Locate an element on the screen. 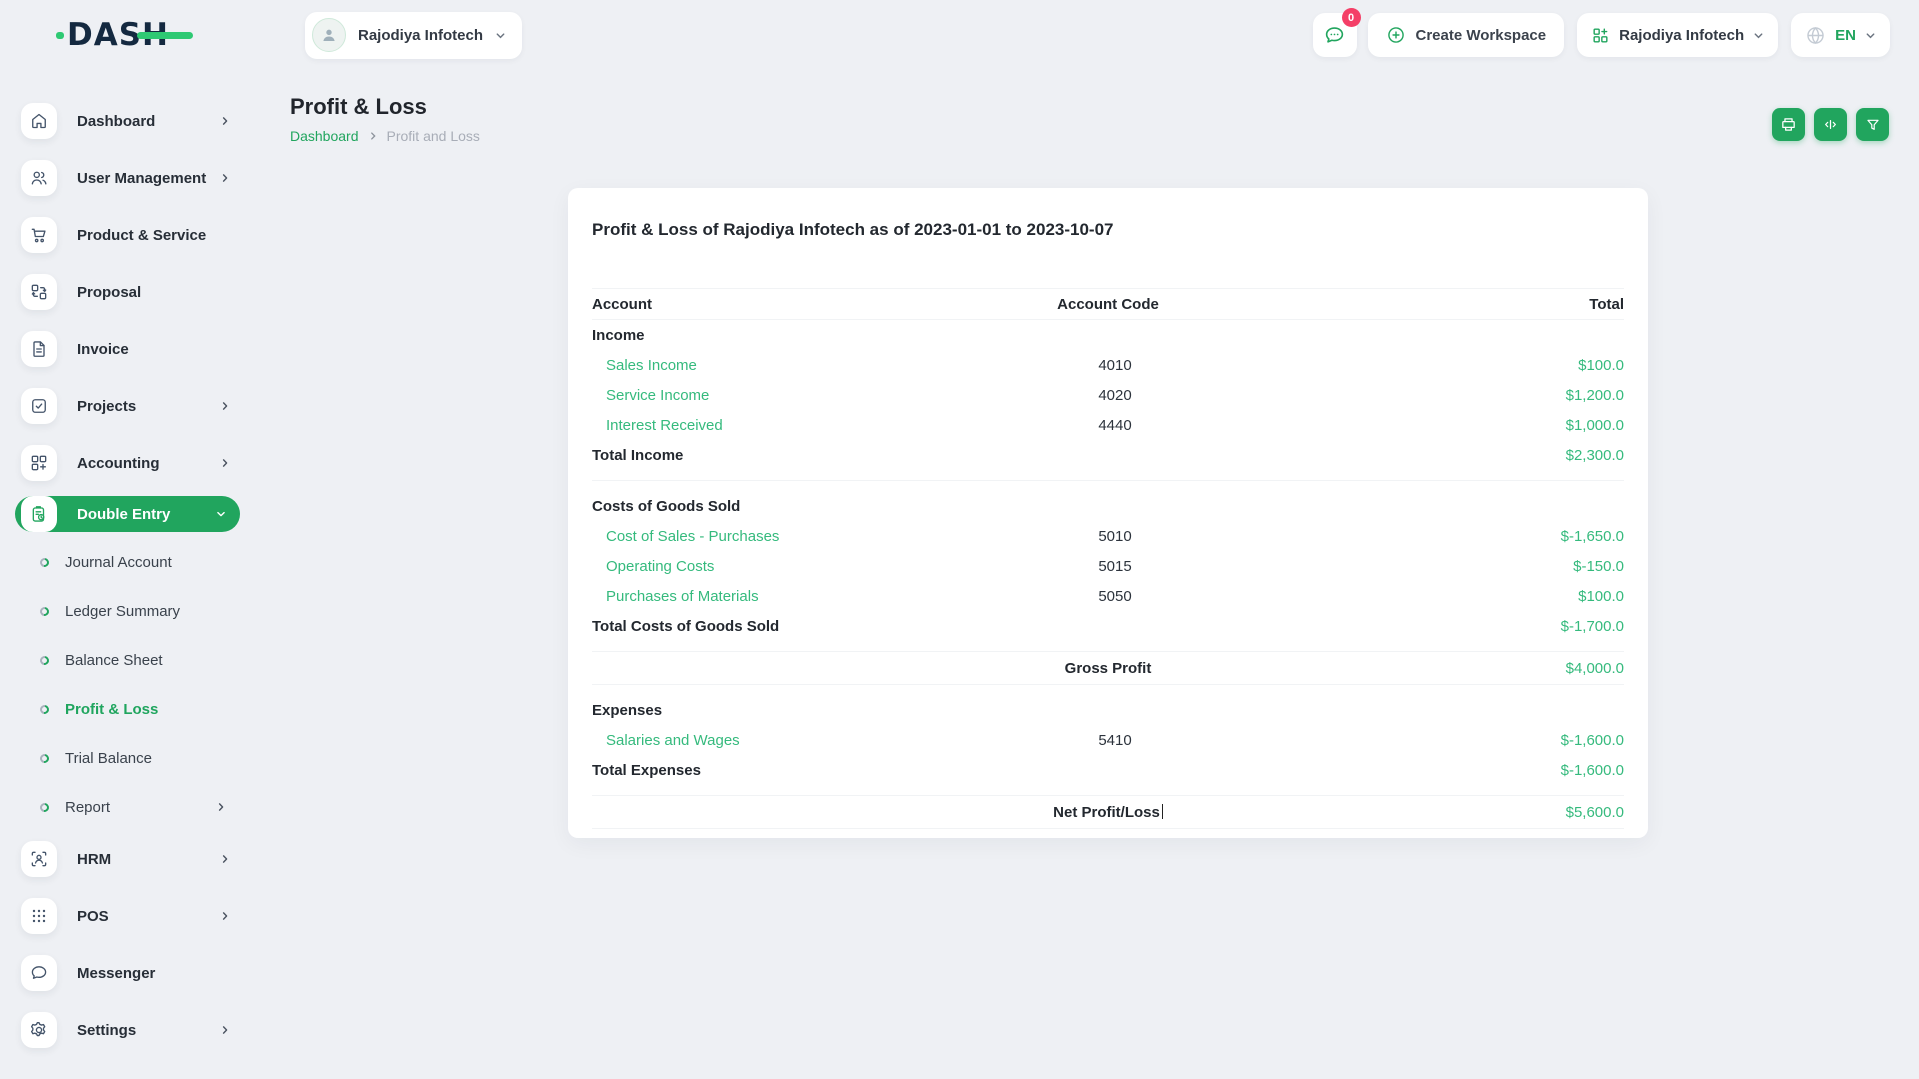  messages-button: 0 is located at coordinates (1336, 32).